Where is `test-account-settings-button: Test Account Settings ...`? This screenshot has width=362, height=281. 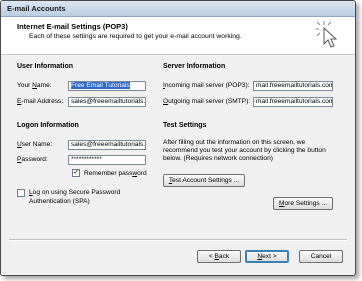
test-account-settings-button: Test Account Settings ... is located at coordinates (204, 180).